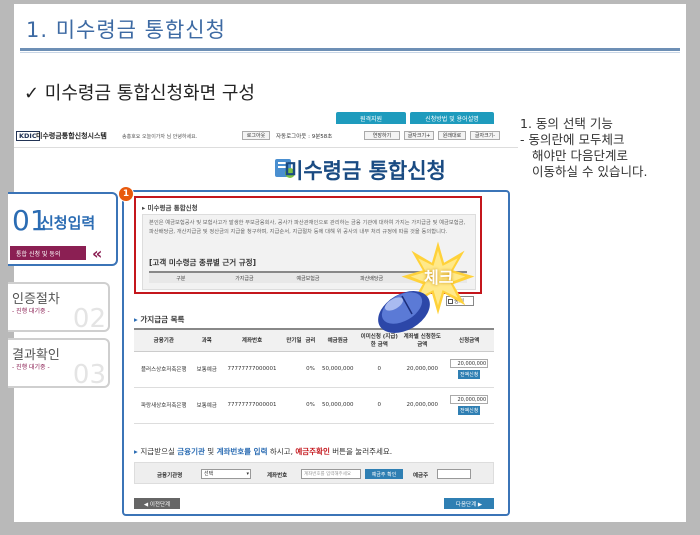 Image resolution: width=700 pixels, height=535 pixels. Describe the element at coordinates (164, 405) in the screenshot. I see `bank-cell: 파랑새상호저축은행` at that location.